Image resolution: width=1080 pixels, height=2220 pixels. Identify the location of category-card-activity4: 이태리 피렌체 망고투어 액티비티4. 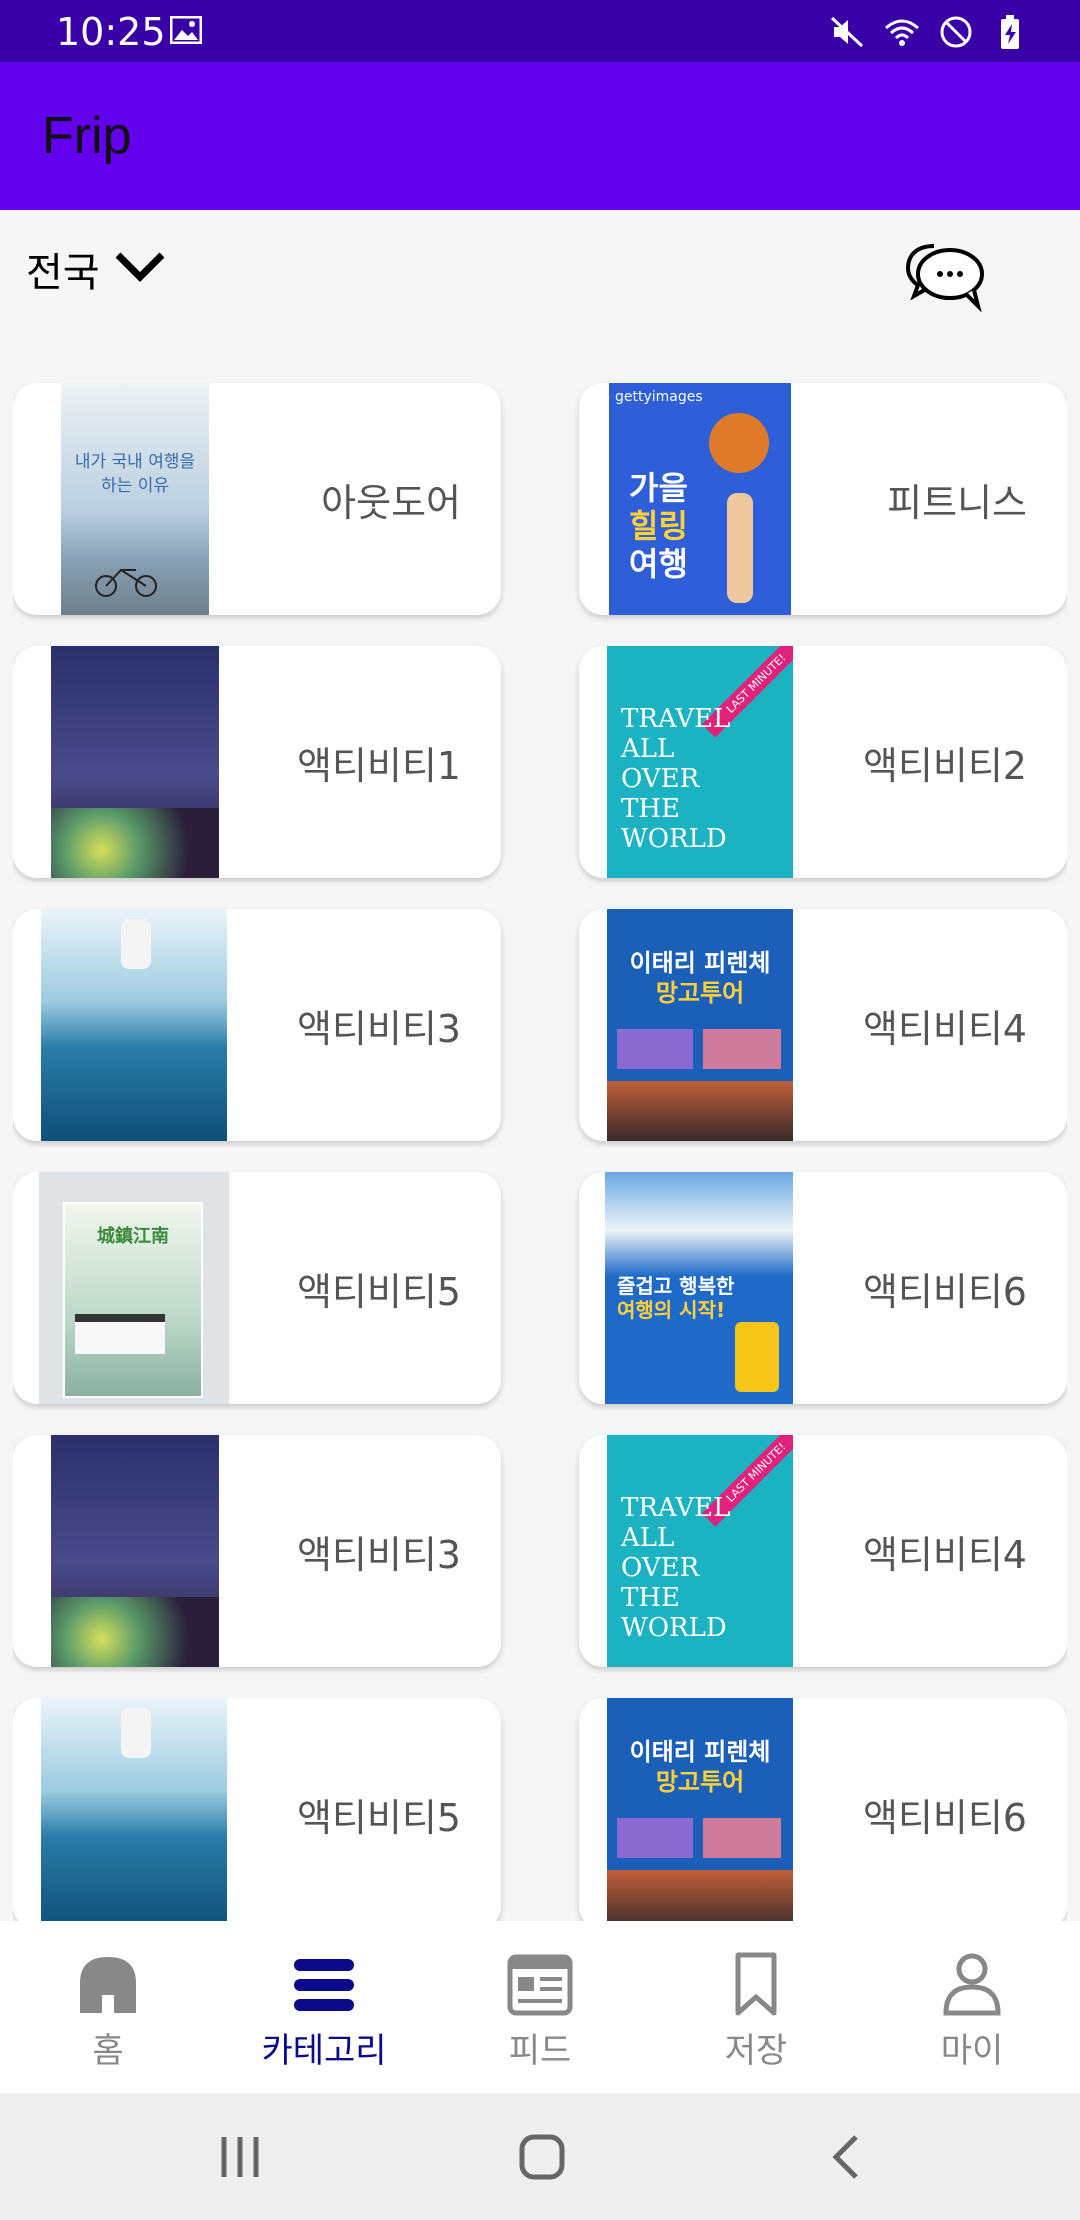
(823, 1025).